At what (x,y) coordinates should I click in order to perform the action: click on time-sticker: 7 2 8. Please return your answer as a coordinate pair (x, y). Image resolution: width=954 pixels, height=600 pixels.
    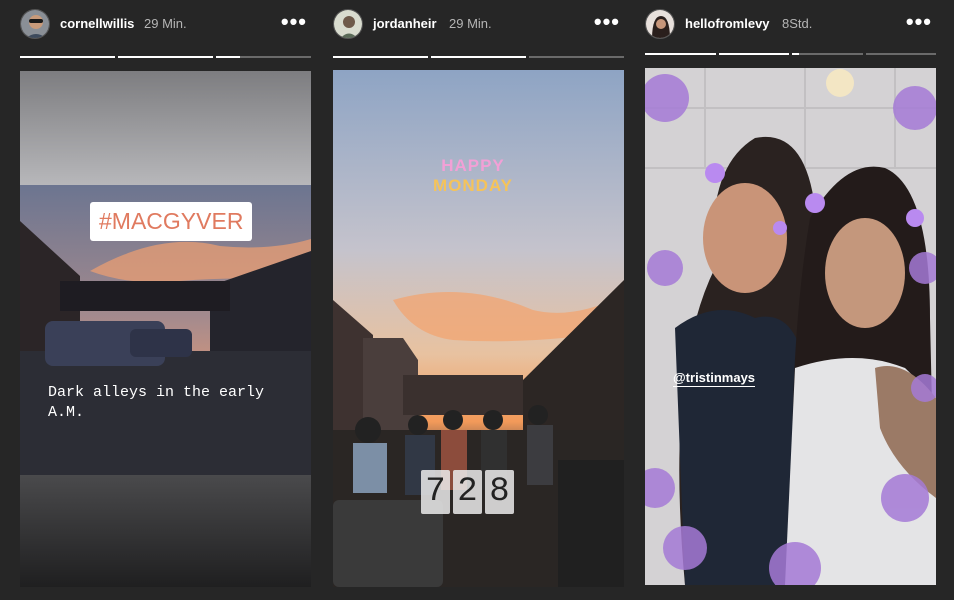
    Looking at the image, I should click on (467, 492).